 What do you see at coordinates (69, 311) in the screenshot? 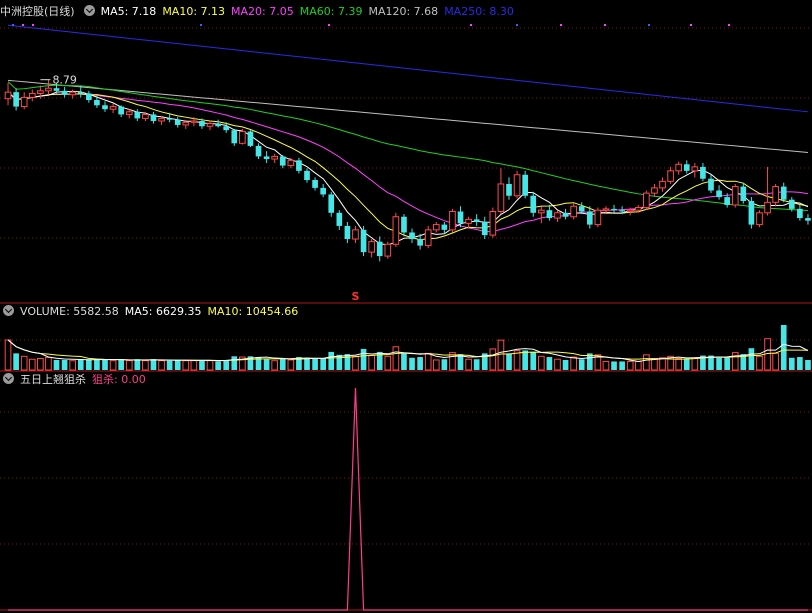
I see `volume-panel-title: VOLUME: 5582.58` at bounding box center [69, 311].